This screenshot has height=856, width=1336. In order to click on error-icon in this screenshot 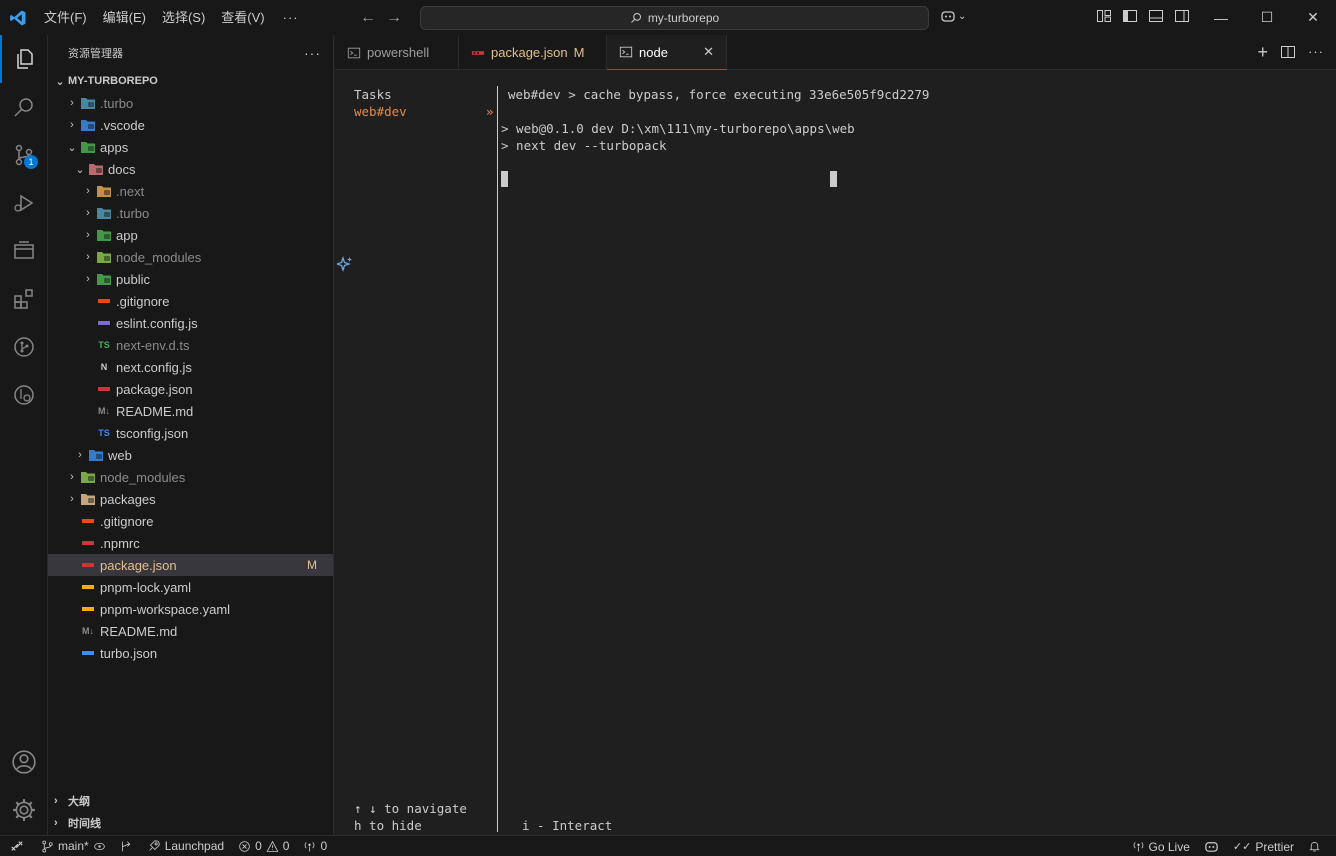, I will do `click(244, 846)`.